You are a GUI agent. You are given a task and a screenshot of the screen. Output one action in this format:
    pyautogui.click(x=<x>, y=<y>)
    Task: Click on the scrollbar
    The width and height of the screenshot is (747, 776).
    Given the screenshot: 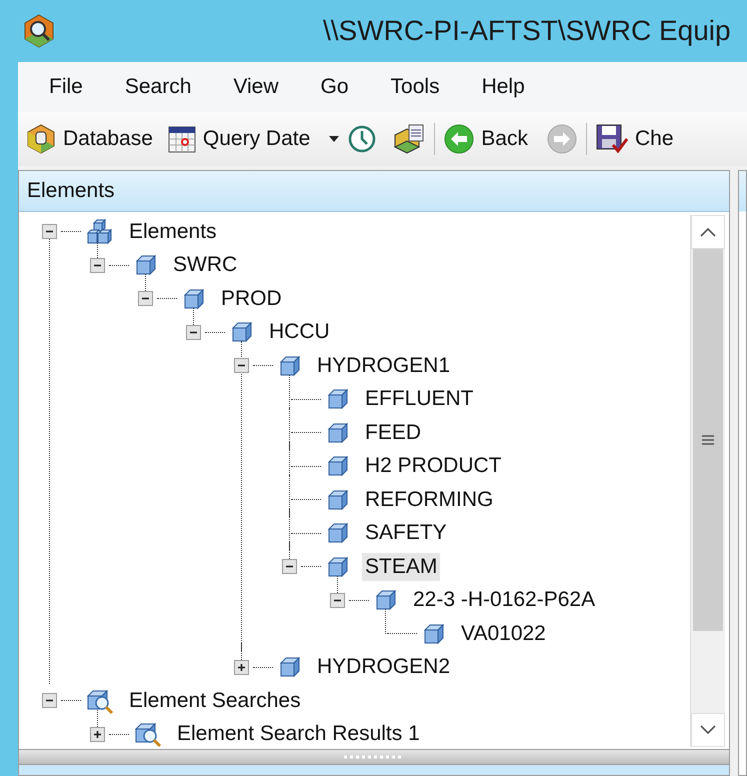 What is the action you would take?
    pyautogui.click(x=707, y=481)
    